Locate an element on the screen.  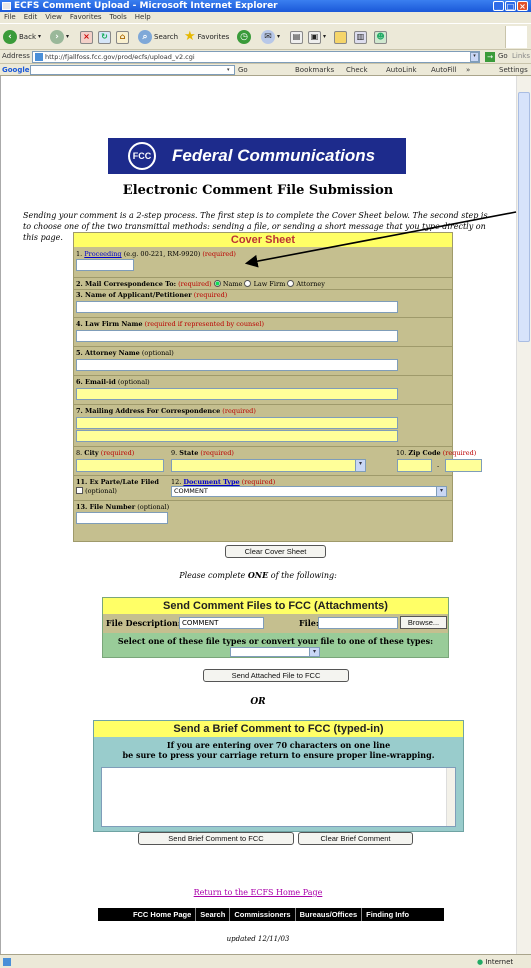
address-dropdown: ▾ is located at coordinates (474, 57).